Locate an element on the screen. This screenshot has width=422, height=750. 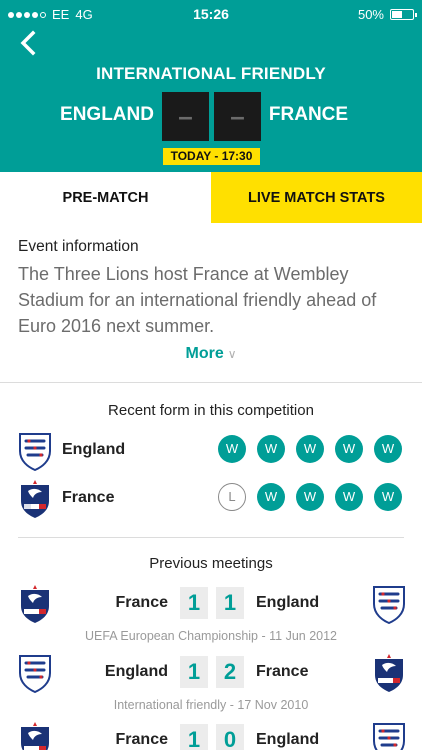
meeting-info: International friendly - 17 Nov 2010 is located at coordinates (211, 705).